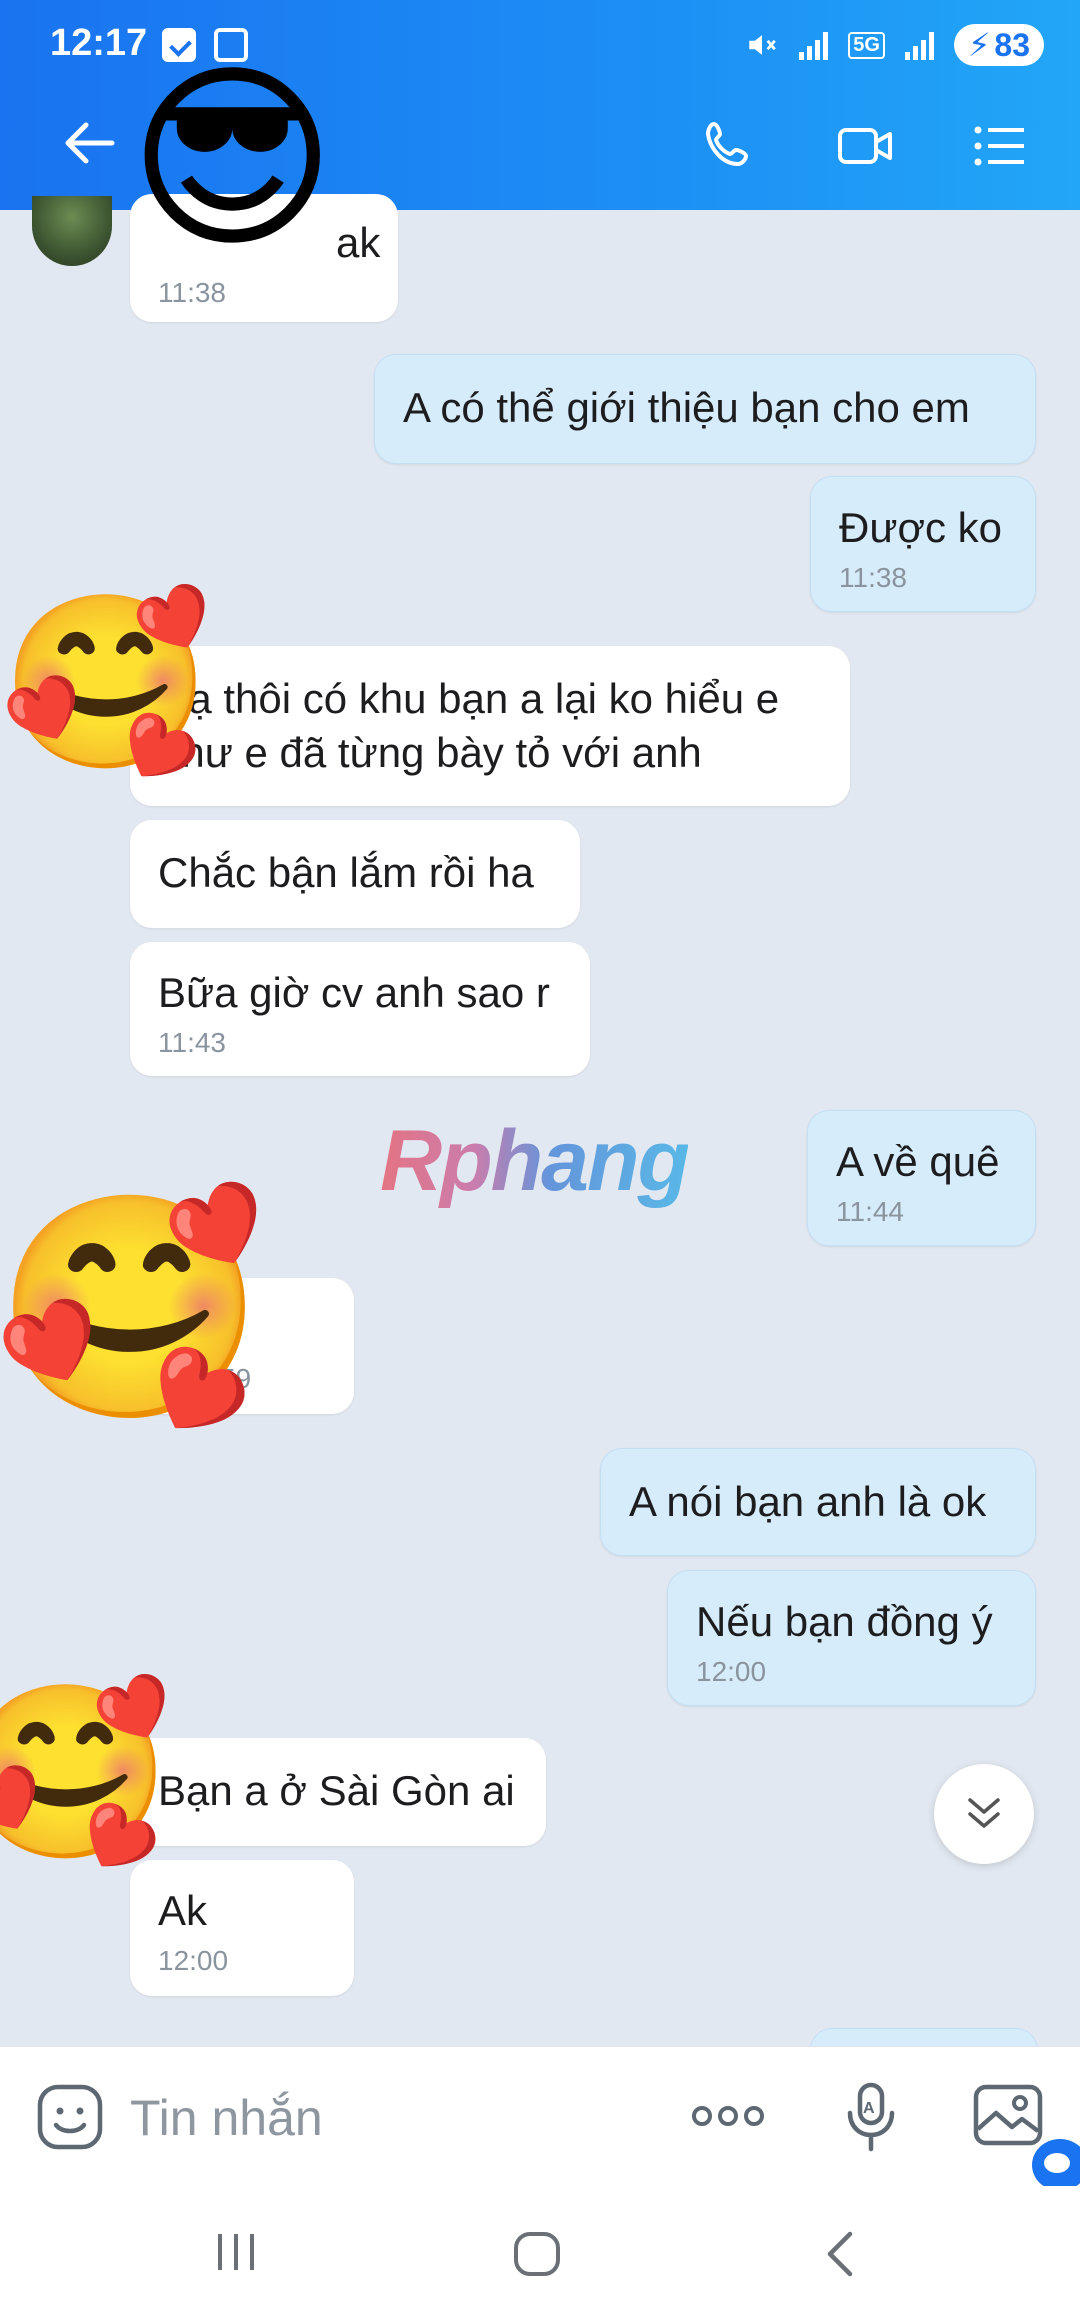 The height and width of the screenshot is (2316, 1080). Describe the element at coordinates (346, 872) in the screenshot. I see `message-text: Chắc bận lắm rồi ha` at that location.